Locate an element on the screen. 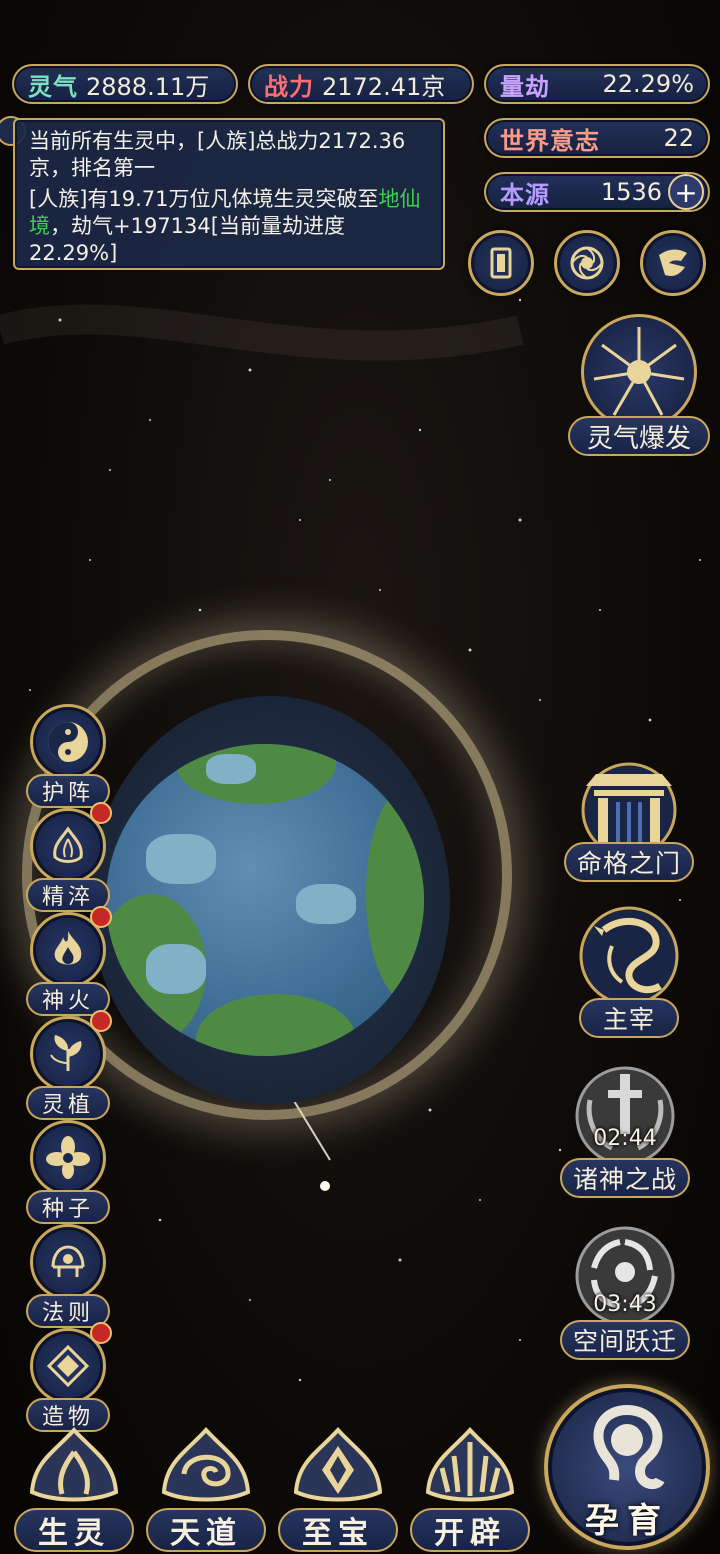  taiji-disc is located at coordinates (68, 742).